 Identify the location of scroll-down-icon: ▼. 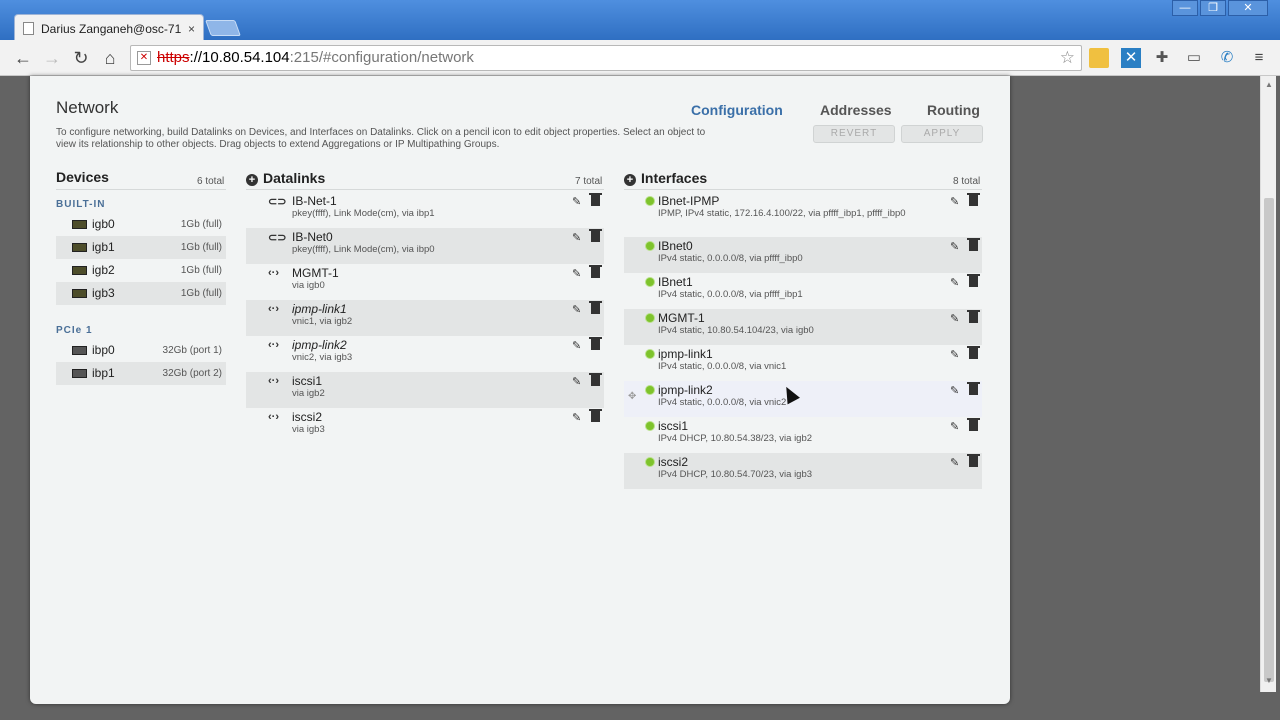
(1269, 680).